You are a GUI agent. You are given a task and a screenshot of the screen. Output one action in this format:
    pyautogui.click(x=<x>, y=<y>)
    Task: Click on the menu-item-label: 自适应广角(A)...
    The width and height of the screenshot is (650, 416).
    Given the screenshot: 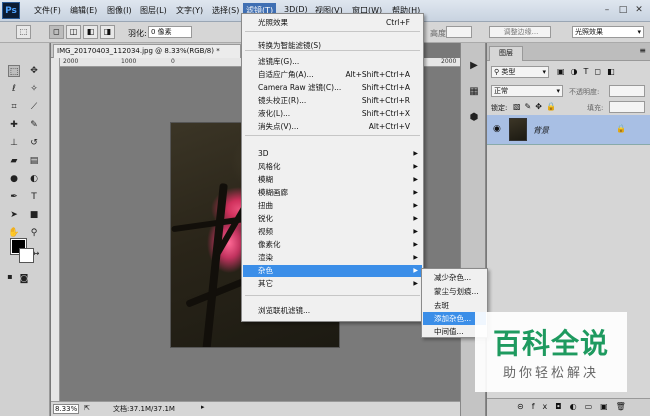 What is the action you would take?
    pyautogui.click(x=286, y=74)
    